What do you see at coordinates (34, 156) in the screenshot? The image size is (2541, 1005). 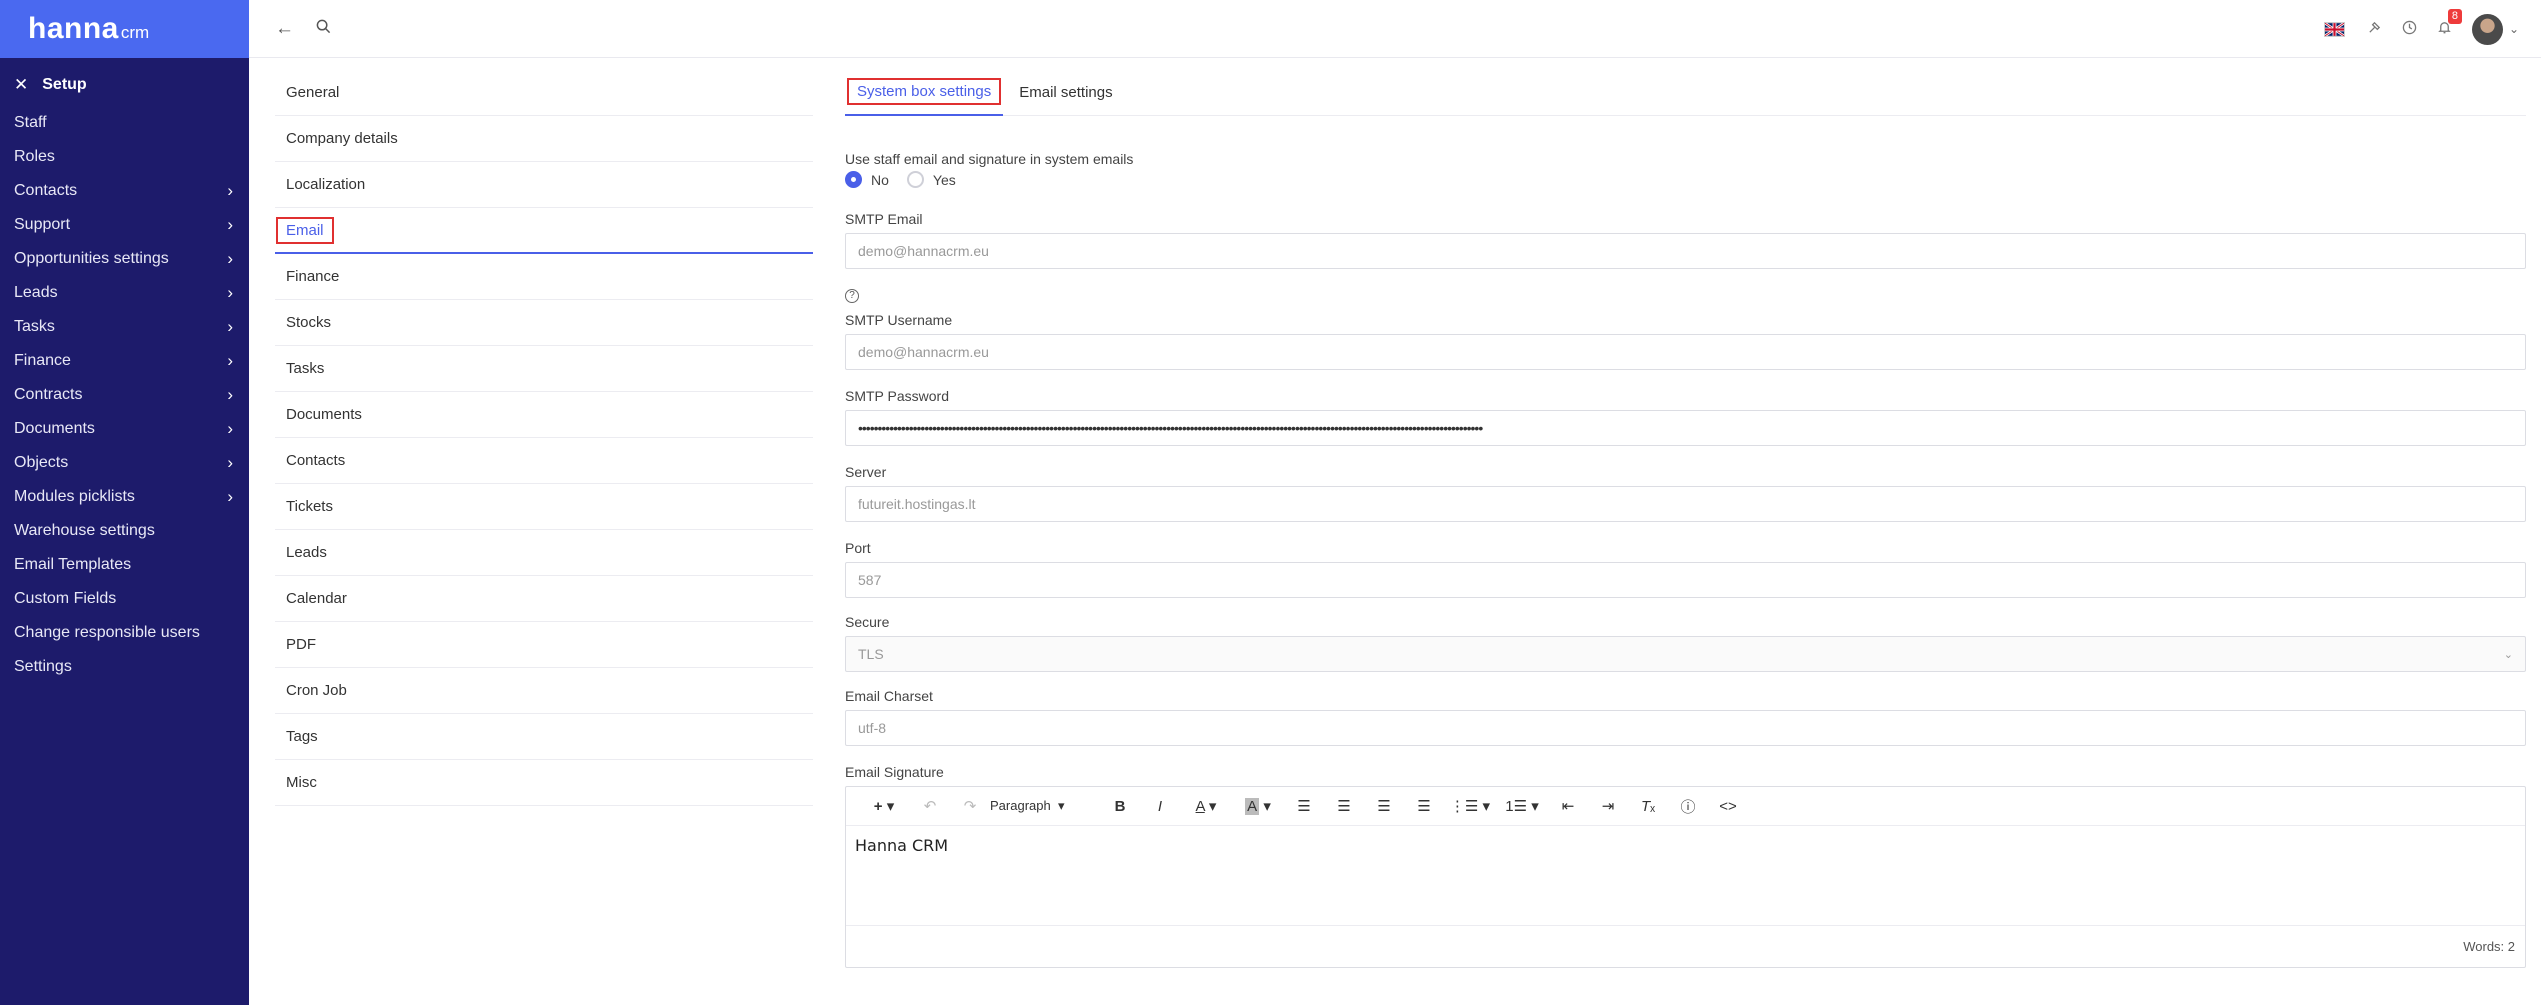 I see `sidebar-item-label: Roles` at bounding box center [34, 156].